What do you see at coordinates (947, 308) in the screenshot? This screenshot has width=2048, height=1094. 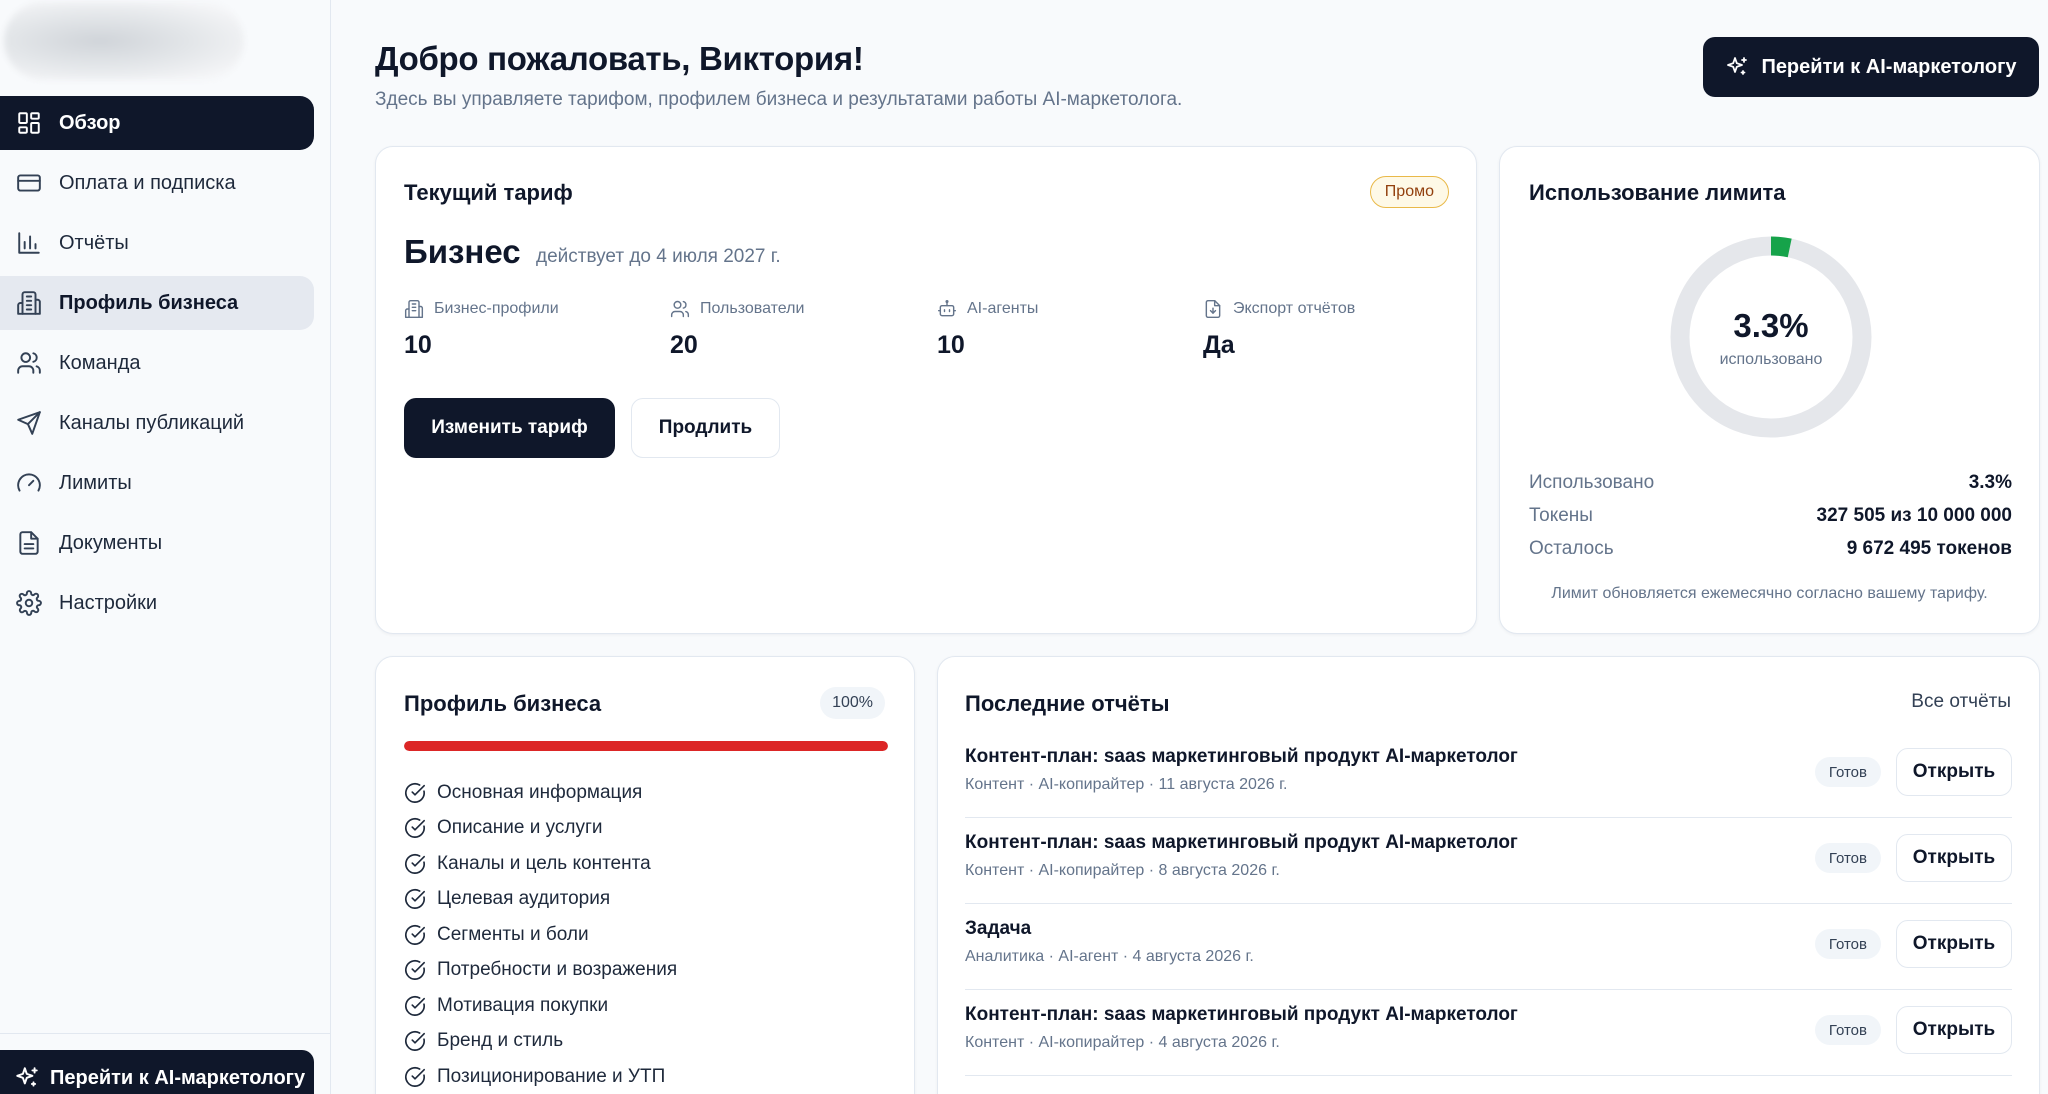 I see `bot-icon` at bounding box center [947, 308].